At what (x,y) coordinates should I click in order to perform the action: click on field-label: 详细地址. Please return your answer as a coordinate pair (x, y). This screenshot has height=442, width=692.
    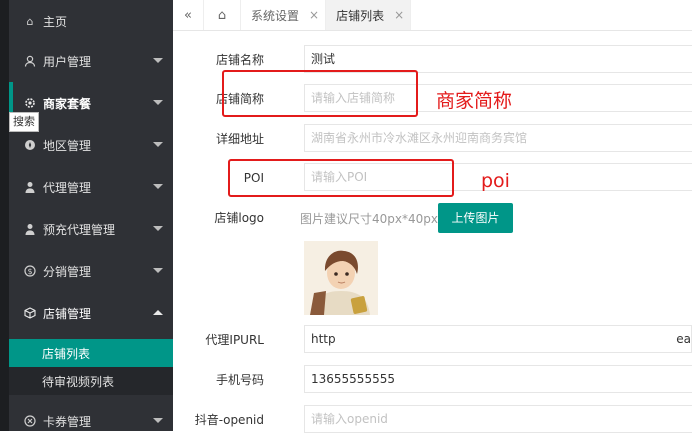
    Looking at the image, I should click on (239, 139).